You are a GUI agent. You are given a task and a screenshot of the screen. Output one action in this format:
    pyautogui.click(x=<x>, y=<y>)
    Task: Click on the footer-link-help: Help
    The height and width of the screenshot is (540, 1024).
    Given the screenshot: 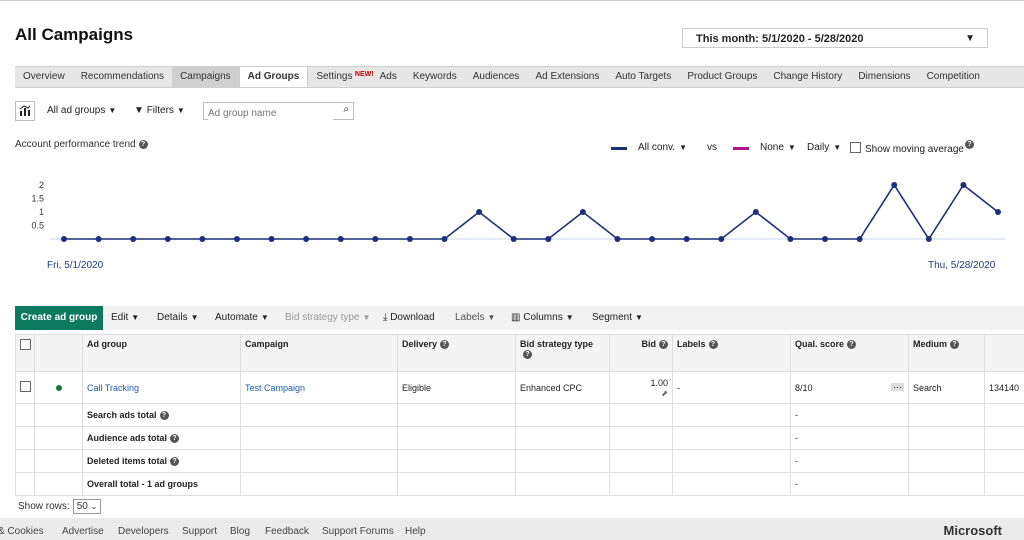 What is the action you would take?
    pyautogui.click(x=415, y=531)
    